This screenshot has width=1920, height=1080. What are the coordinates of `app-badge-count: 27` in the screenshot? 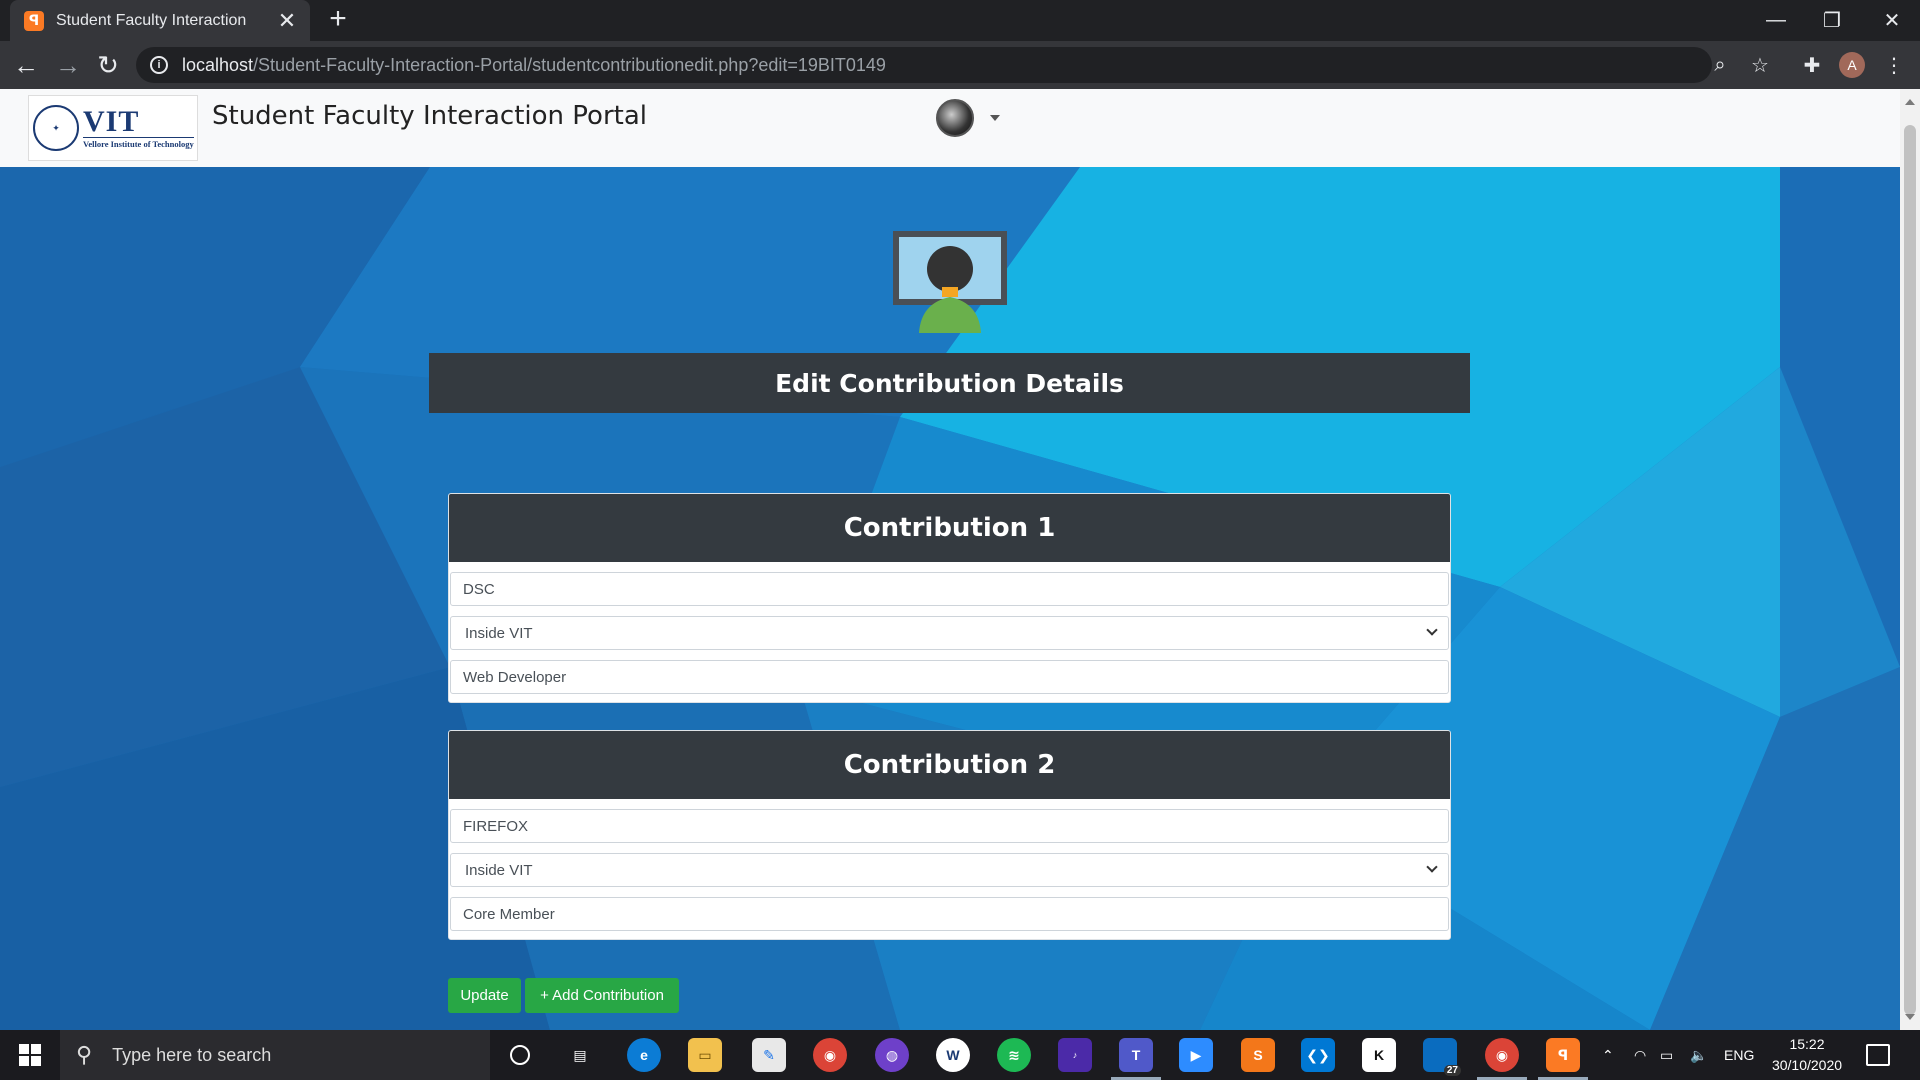 It's located at (1452, 1070).